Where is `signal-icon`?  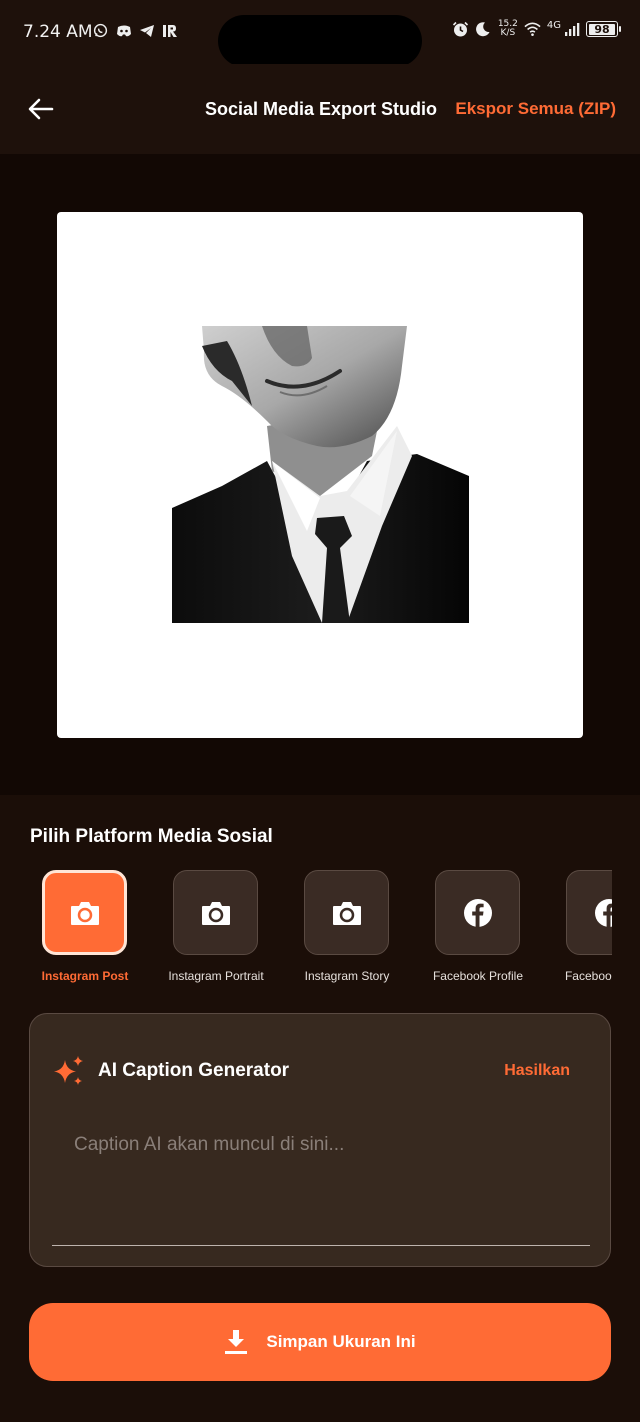 signal-icon is located at coordinates (571, 29).